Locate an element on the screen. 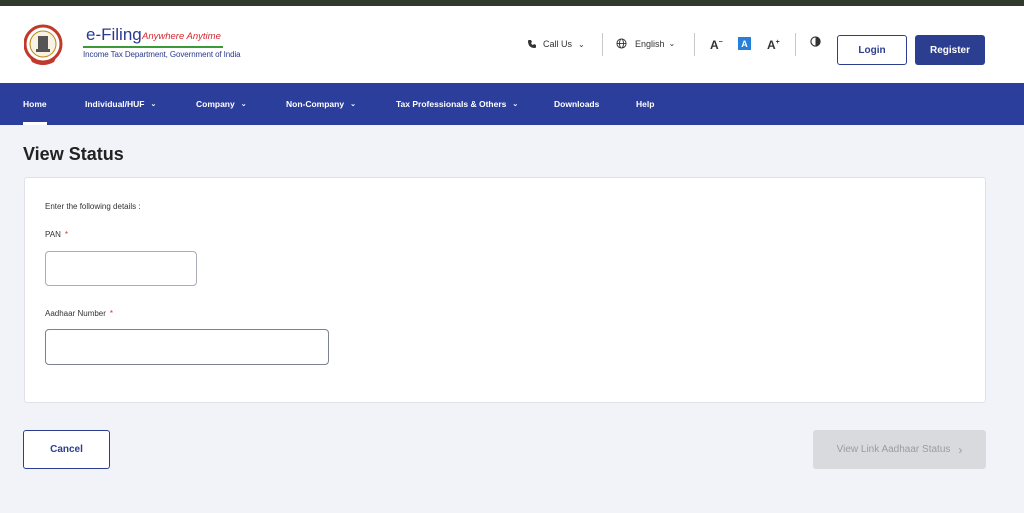 The image size is (1024, 513). nav-tax-professionals: Tax Professionals & Others ⌄ is located at coordinates (457, 104).